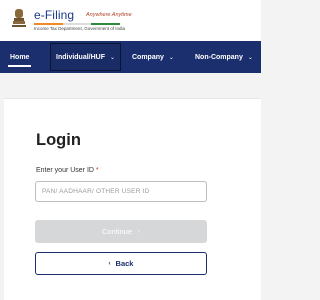 The image size is (320, 300). I want to click on nav-item-company: Company ⌄, so click(153, 57).